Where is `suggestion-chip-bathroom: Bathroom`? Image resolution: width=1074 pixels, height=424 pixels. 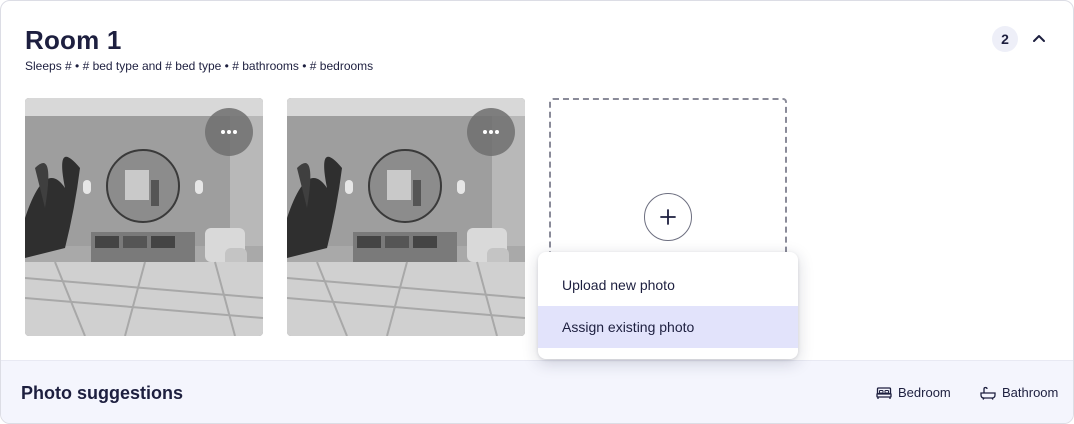
suggestion-chip-bathroom: Bathroom is located at coordinates (1019, 392).